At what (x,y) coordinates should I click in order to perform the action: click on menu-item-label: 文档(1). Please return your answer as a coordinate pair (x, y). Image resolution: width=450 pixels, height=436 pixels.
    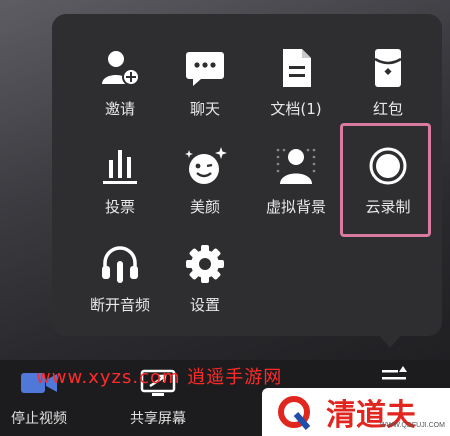
    Looking at the image, I should click on (296, 109).